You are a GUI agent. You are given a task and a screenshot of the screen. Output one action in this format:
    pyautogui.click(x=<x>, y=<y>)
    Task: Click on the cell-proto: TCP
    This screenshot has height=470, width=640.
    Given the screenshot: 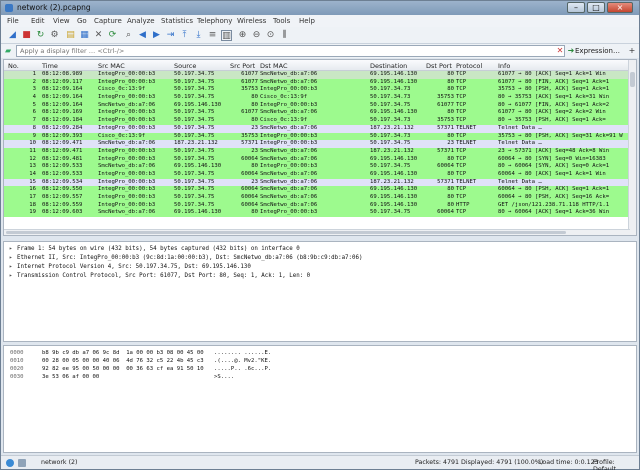 What is the action you would take?
    pyautogui.click(x=461, y=120)
    